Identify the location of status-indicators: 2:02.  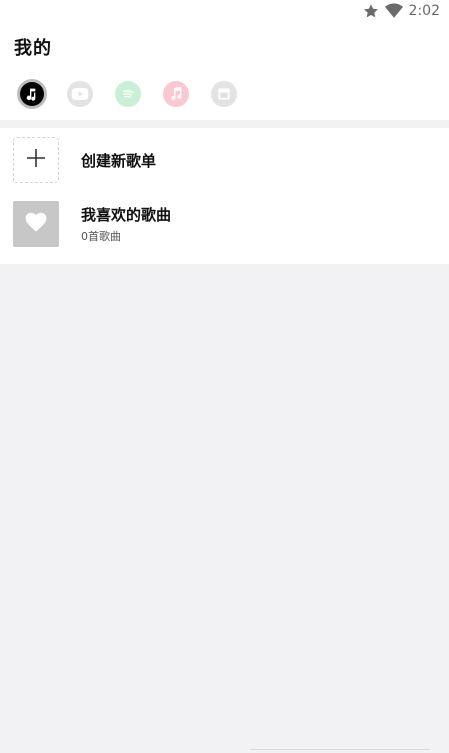
(401, 11).